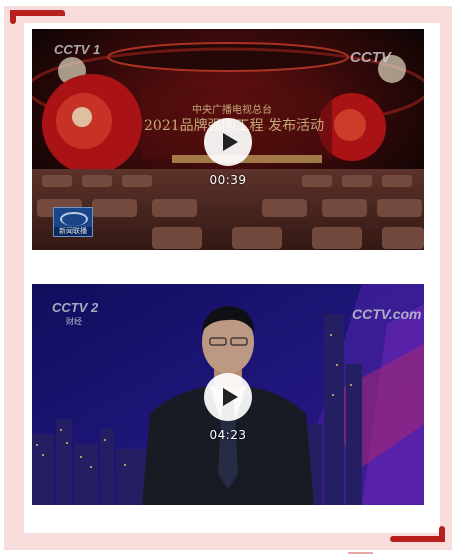 The width and height of the screenshot is (463, 557). I want to click on video-duration: 00:39, so click(228, 180).